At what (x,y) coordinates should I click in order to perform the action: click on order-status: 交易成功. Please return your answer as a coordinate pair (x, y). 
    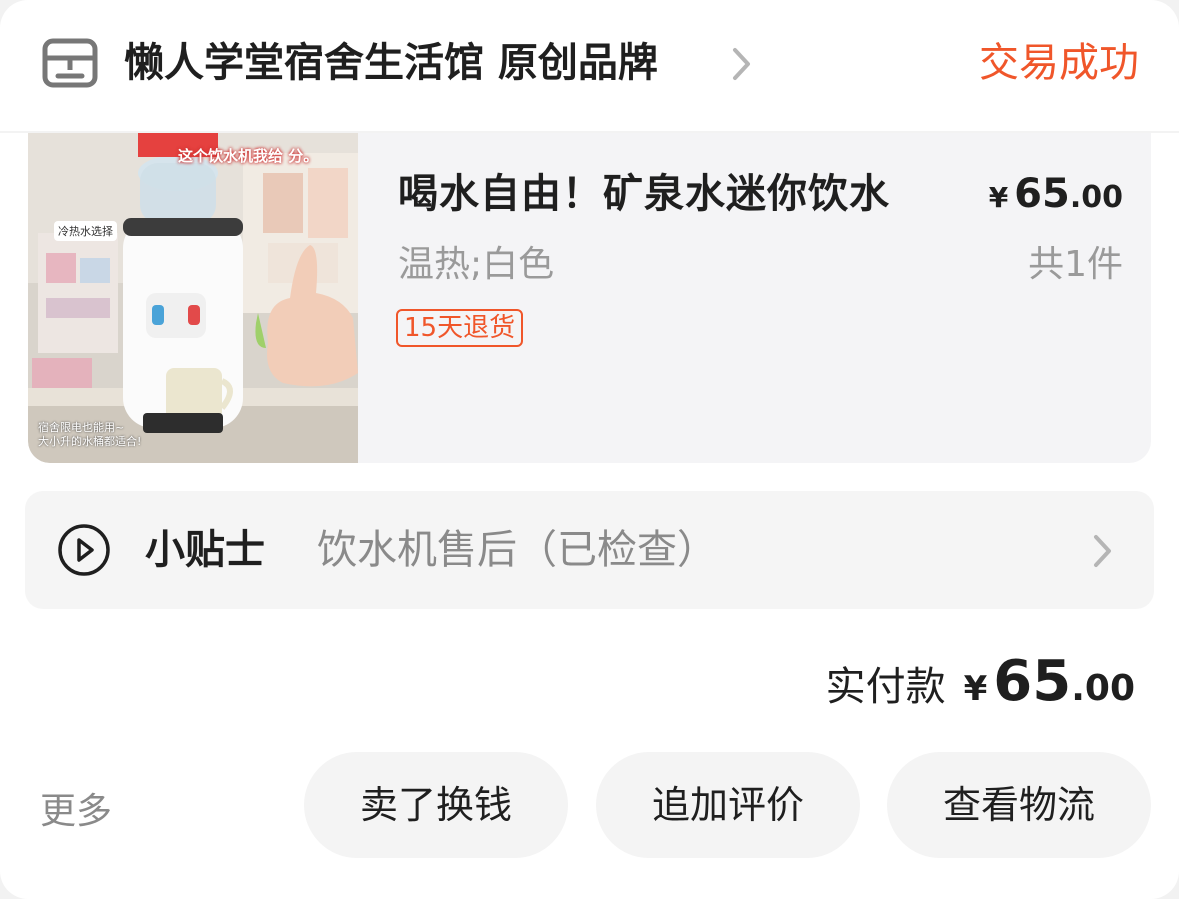
    Looking at the image, I should click on (1059, 63).